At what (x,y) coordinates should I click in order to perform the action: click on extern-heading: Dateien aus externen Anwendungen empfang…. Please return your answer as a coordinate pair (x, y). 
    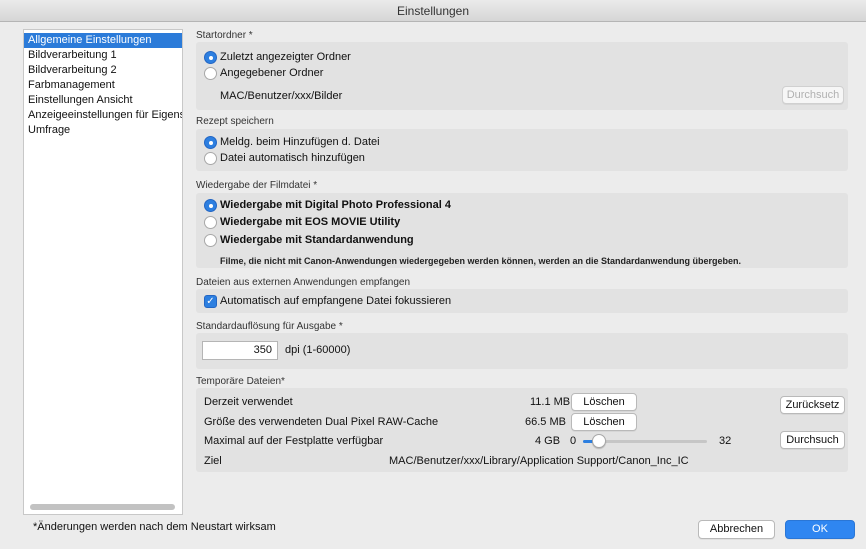
    Looking at the image, I should click on (303, 282).